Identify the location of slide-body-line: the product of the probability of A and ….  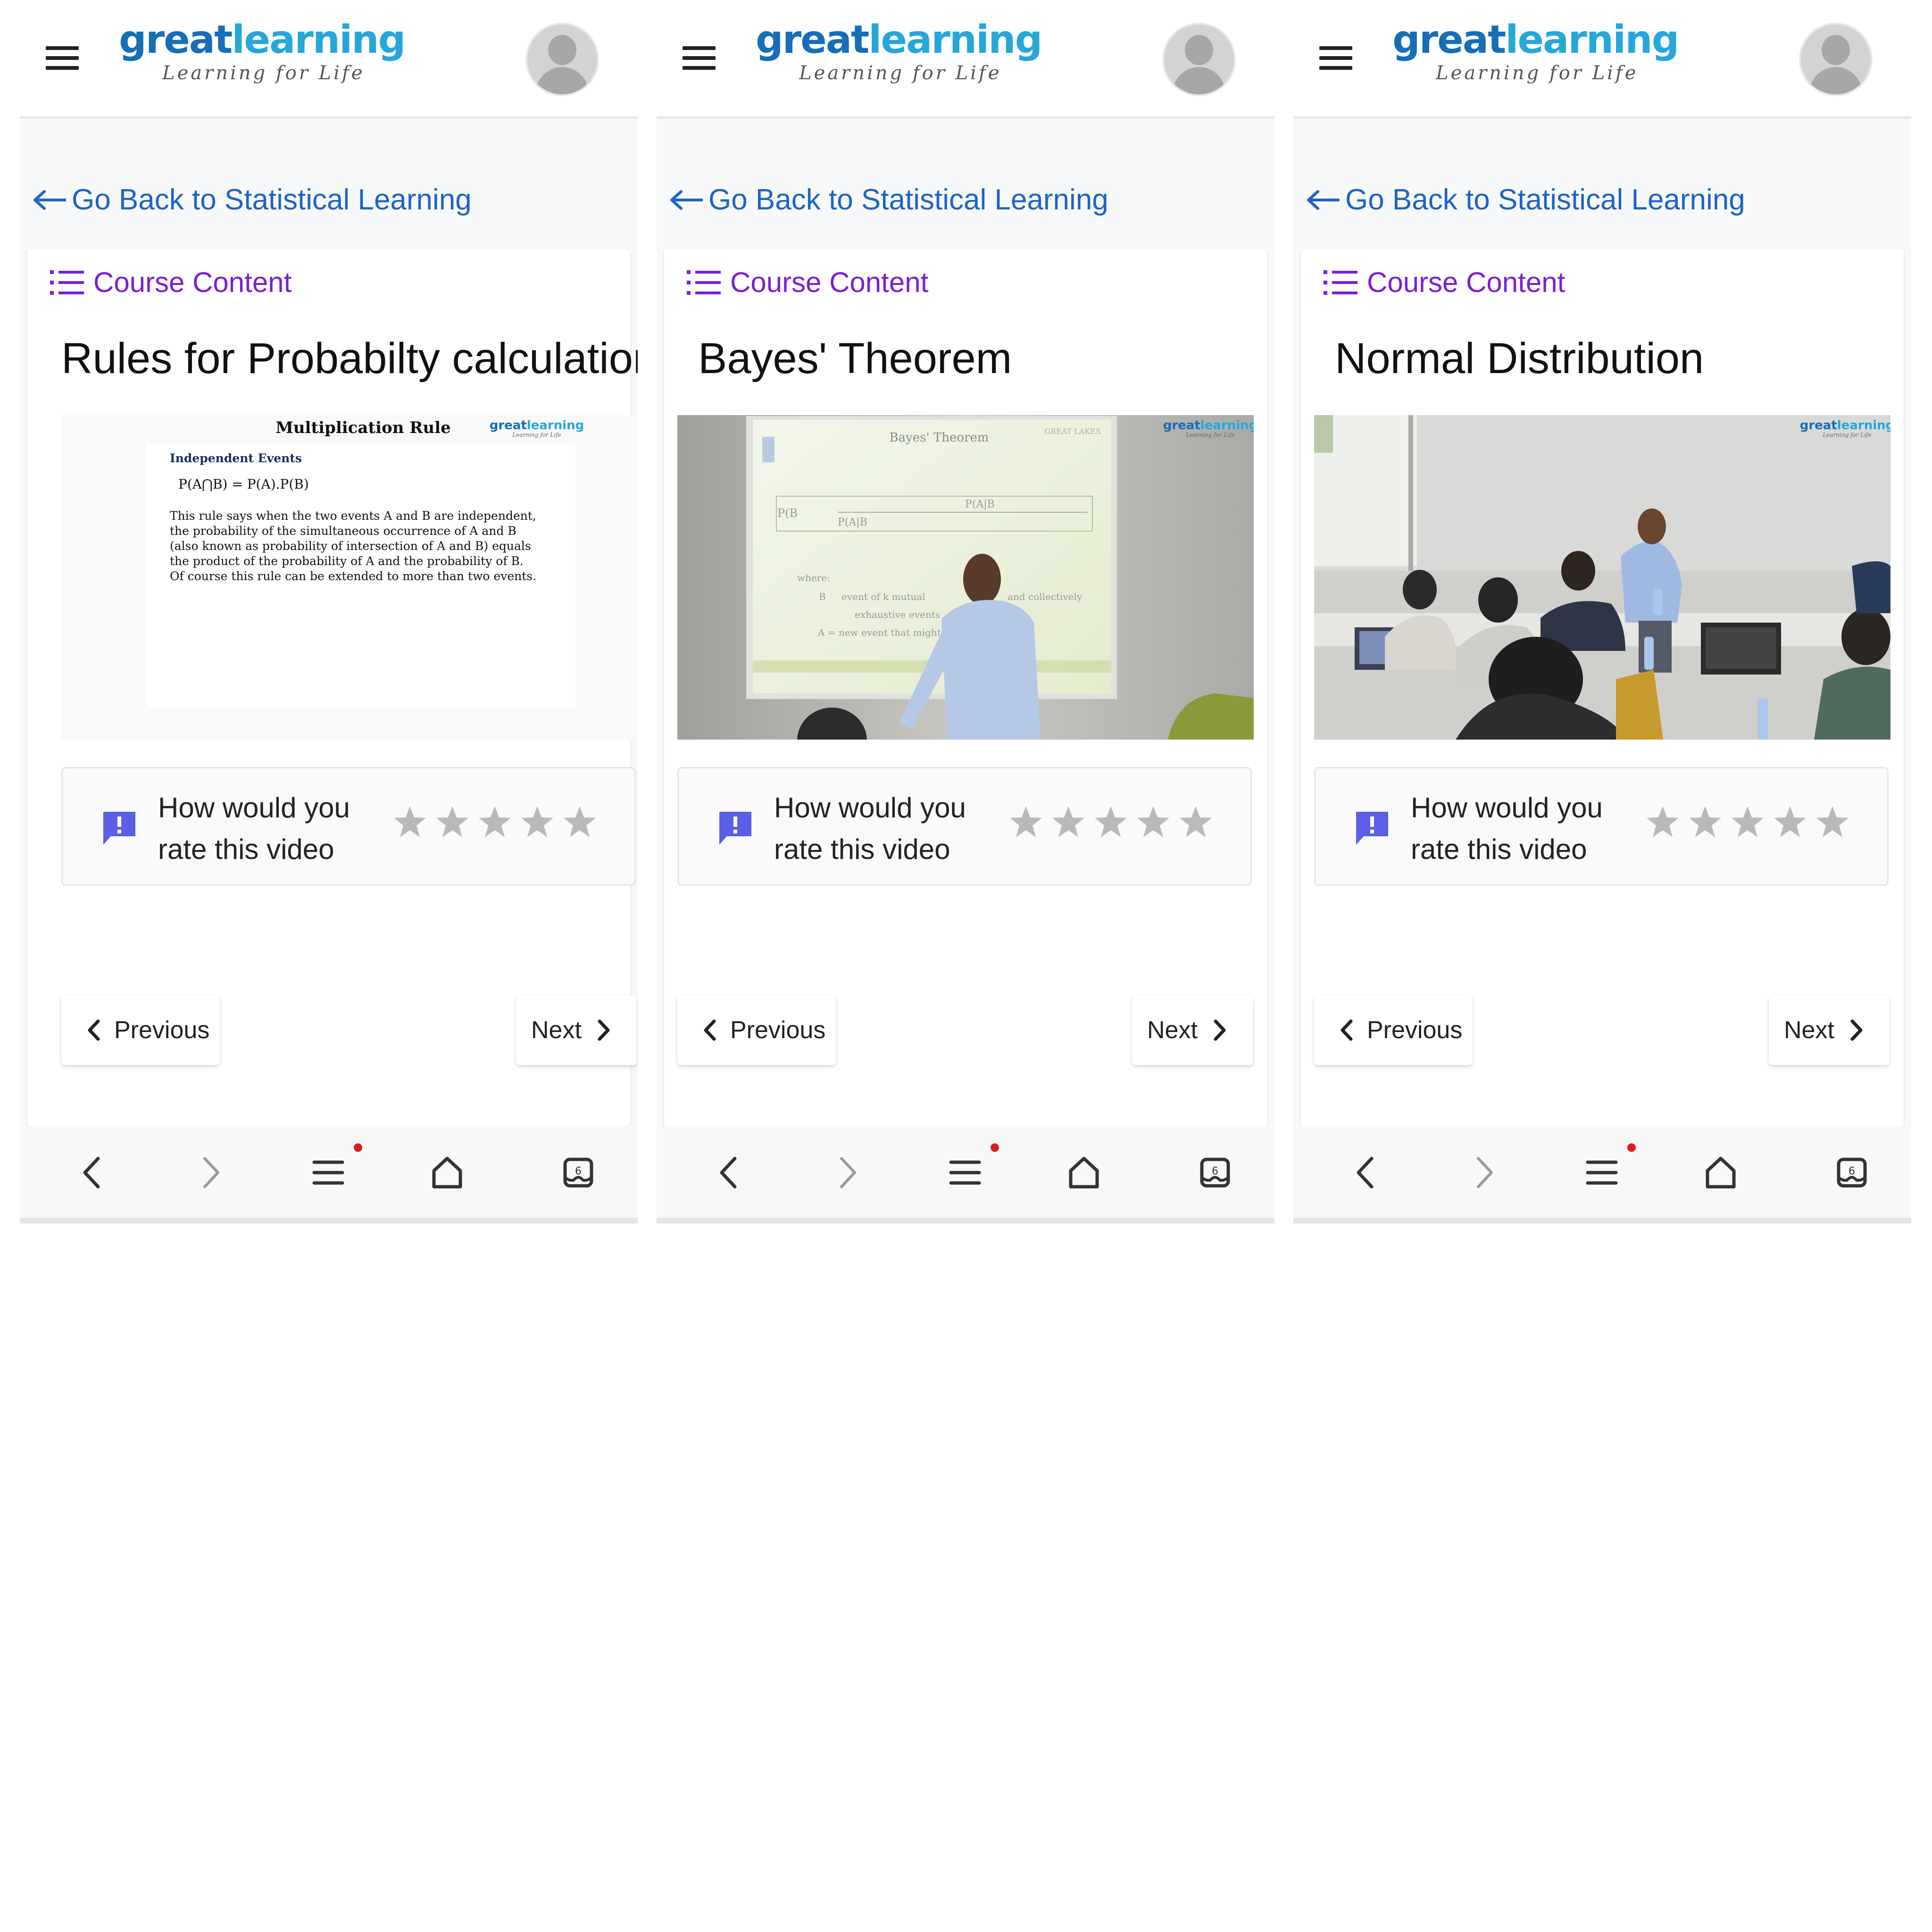
(347, 561).